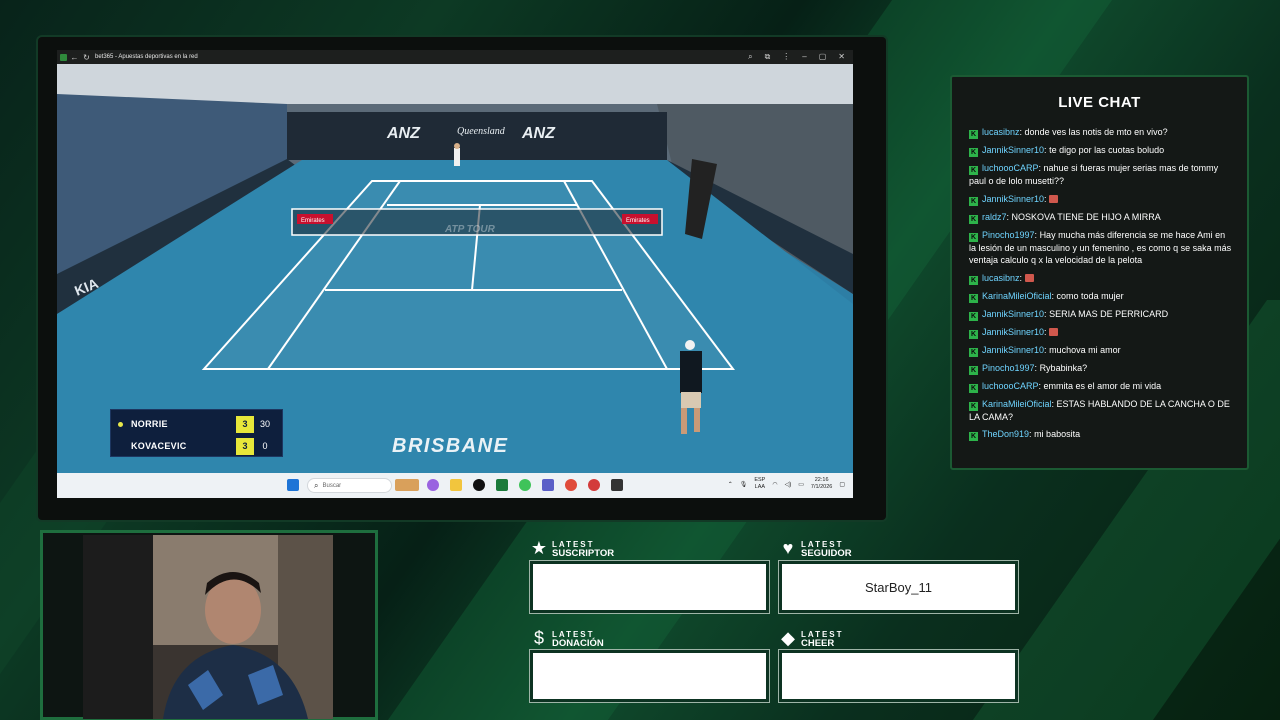 The width and height of the screenshot is (1280, 720). What do you see at coordinates (548, 485) in the screenshot?
I see `teams-icon` at bounding box center [548, 485].